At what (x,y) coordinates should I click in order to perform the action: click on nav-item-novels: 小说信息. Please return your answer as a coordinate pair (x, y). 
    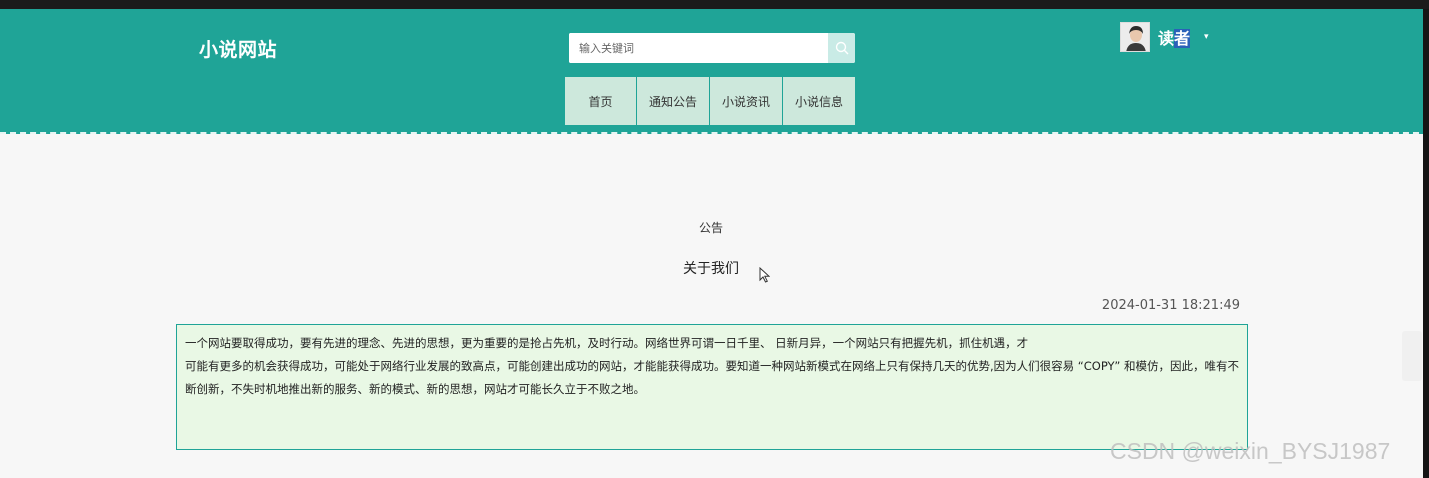
    Looking at the image, I should click on (819, 101).